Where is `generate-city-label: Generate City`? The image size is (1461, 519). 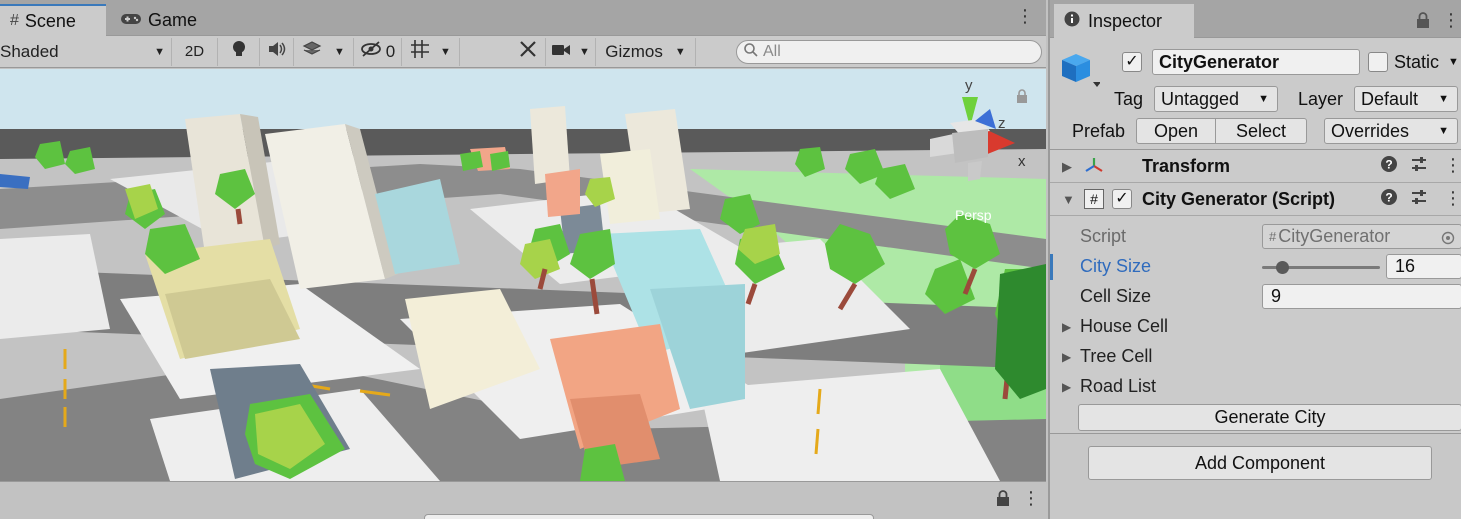
generate-city-label: Generate City is located at coordinates (1270, 417).